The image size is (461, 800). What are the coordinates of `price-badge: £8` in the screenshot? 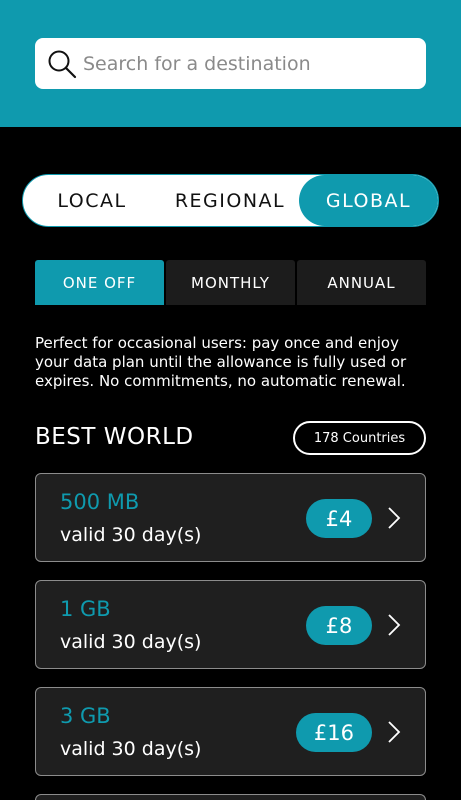 It's located at (339, 625).